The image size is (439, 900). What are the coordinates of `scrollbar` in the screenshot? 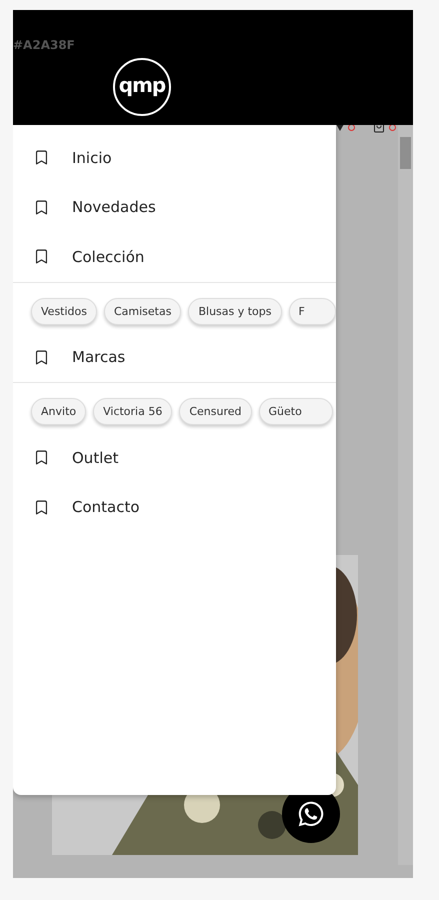 It's located at (405, 495).